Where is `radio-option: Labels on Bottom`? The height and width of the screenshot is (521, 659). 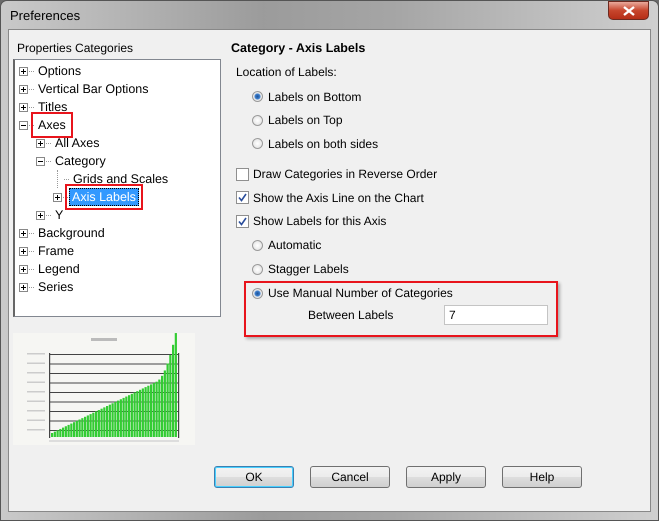 radio-option: Labels on Bottom is located at coordinates (451, 96).